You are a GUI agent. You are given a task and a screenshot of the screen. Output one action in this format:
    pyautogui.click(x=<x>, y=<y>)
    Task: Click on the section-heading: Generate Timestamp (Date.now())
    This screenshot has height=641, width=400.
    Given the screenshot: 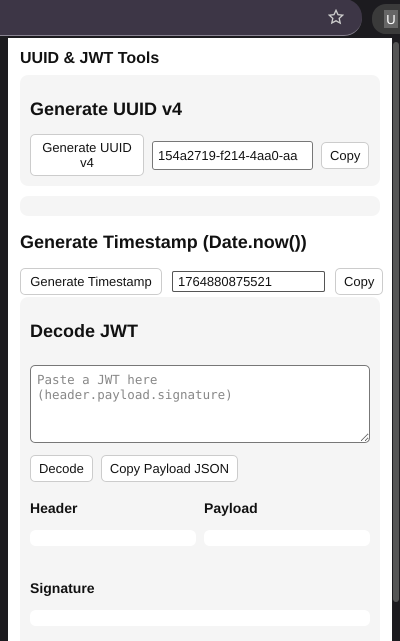 What is the action you would take?
    pyautogui.click(x=164, y=242)
    